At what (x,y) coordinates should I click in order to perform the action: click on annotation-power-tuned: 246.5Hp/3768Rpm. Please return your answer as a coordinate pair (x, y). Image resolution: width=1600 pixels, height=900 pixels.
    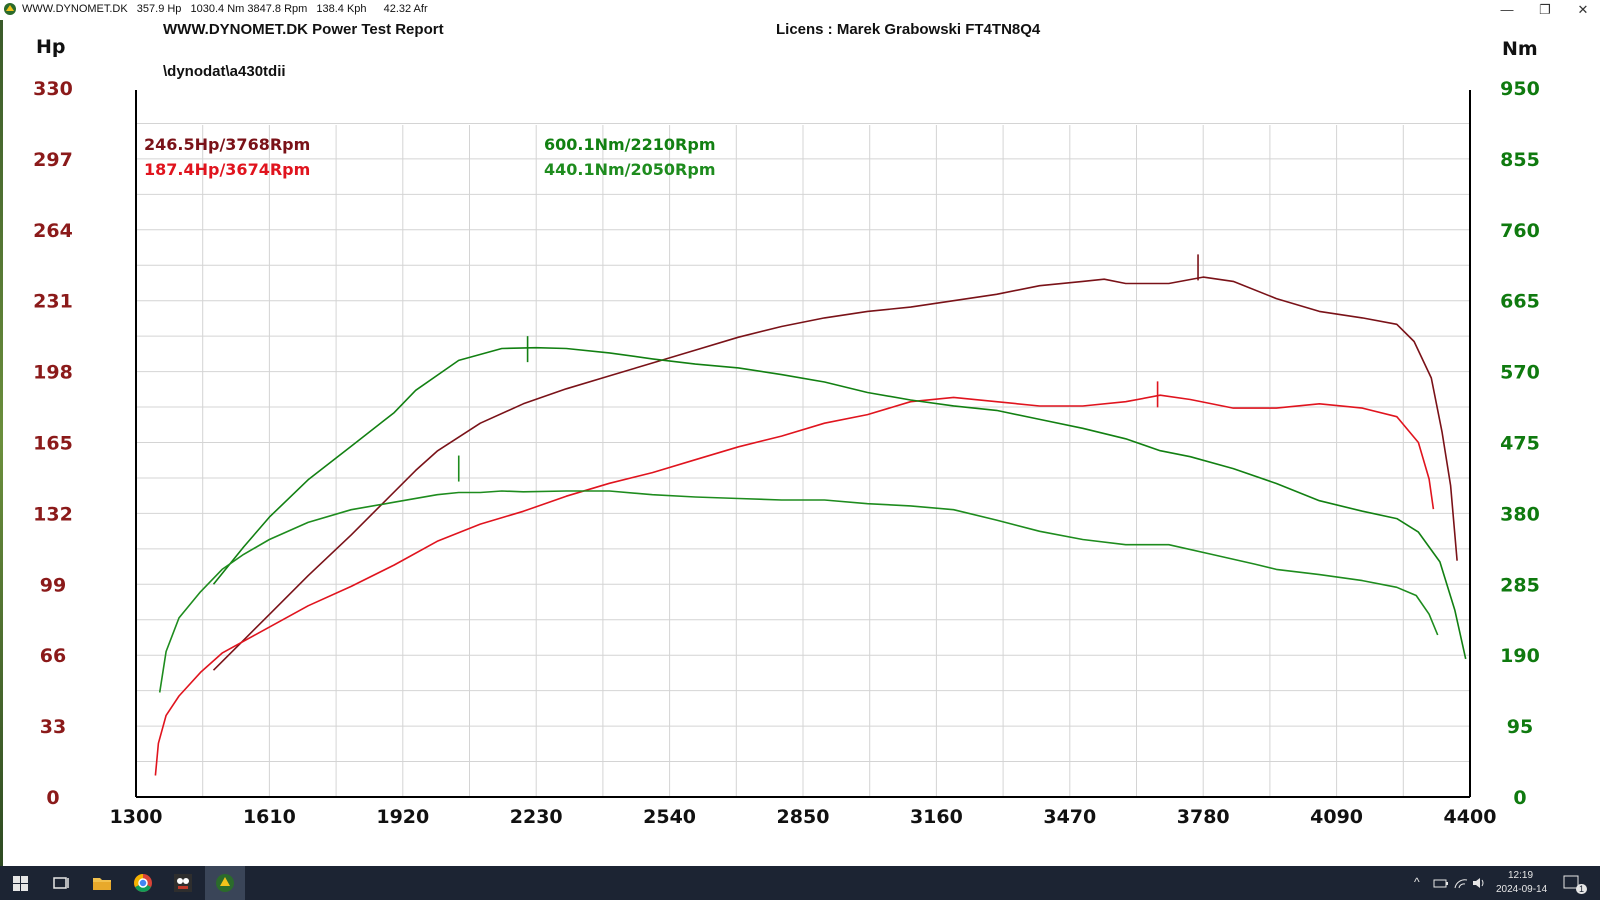
    Looking at the image, I should click on (227, 144).